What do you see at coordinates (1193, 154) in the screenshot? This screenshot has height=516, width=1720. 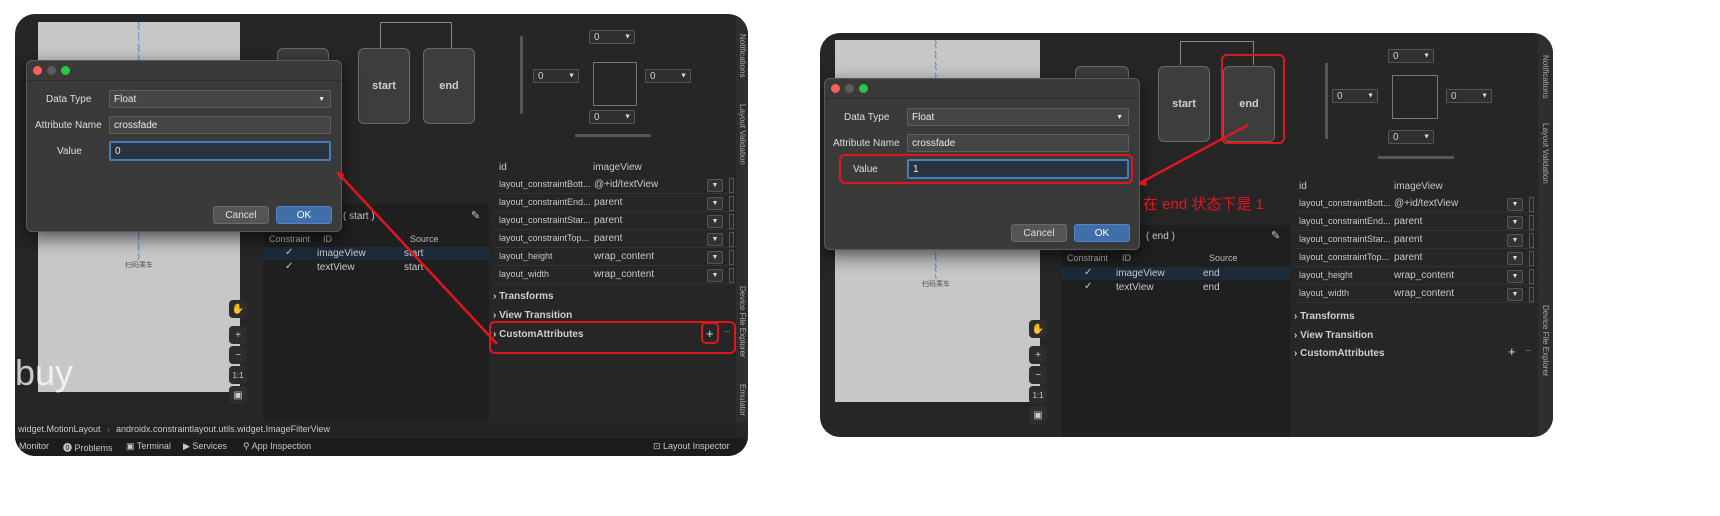 I see `right-annotation-arrow` at bounding box center [1193, 154].